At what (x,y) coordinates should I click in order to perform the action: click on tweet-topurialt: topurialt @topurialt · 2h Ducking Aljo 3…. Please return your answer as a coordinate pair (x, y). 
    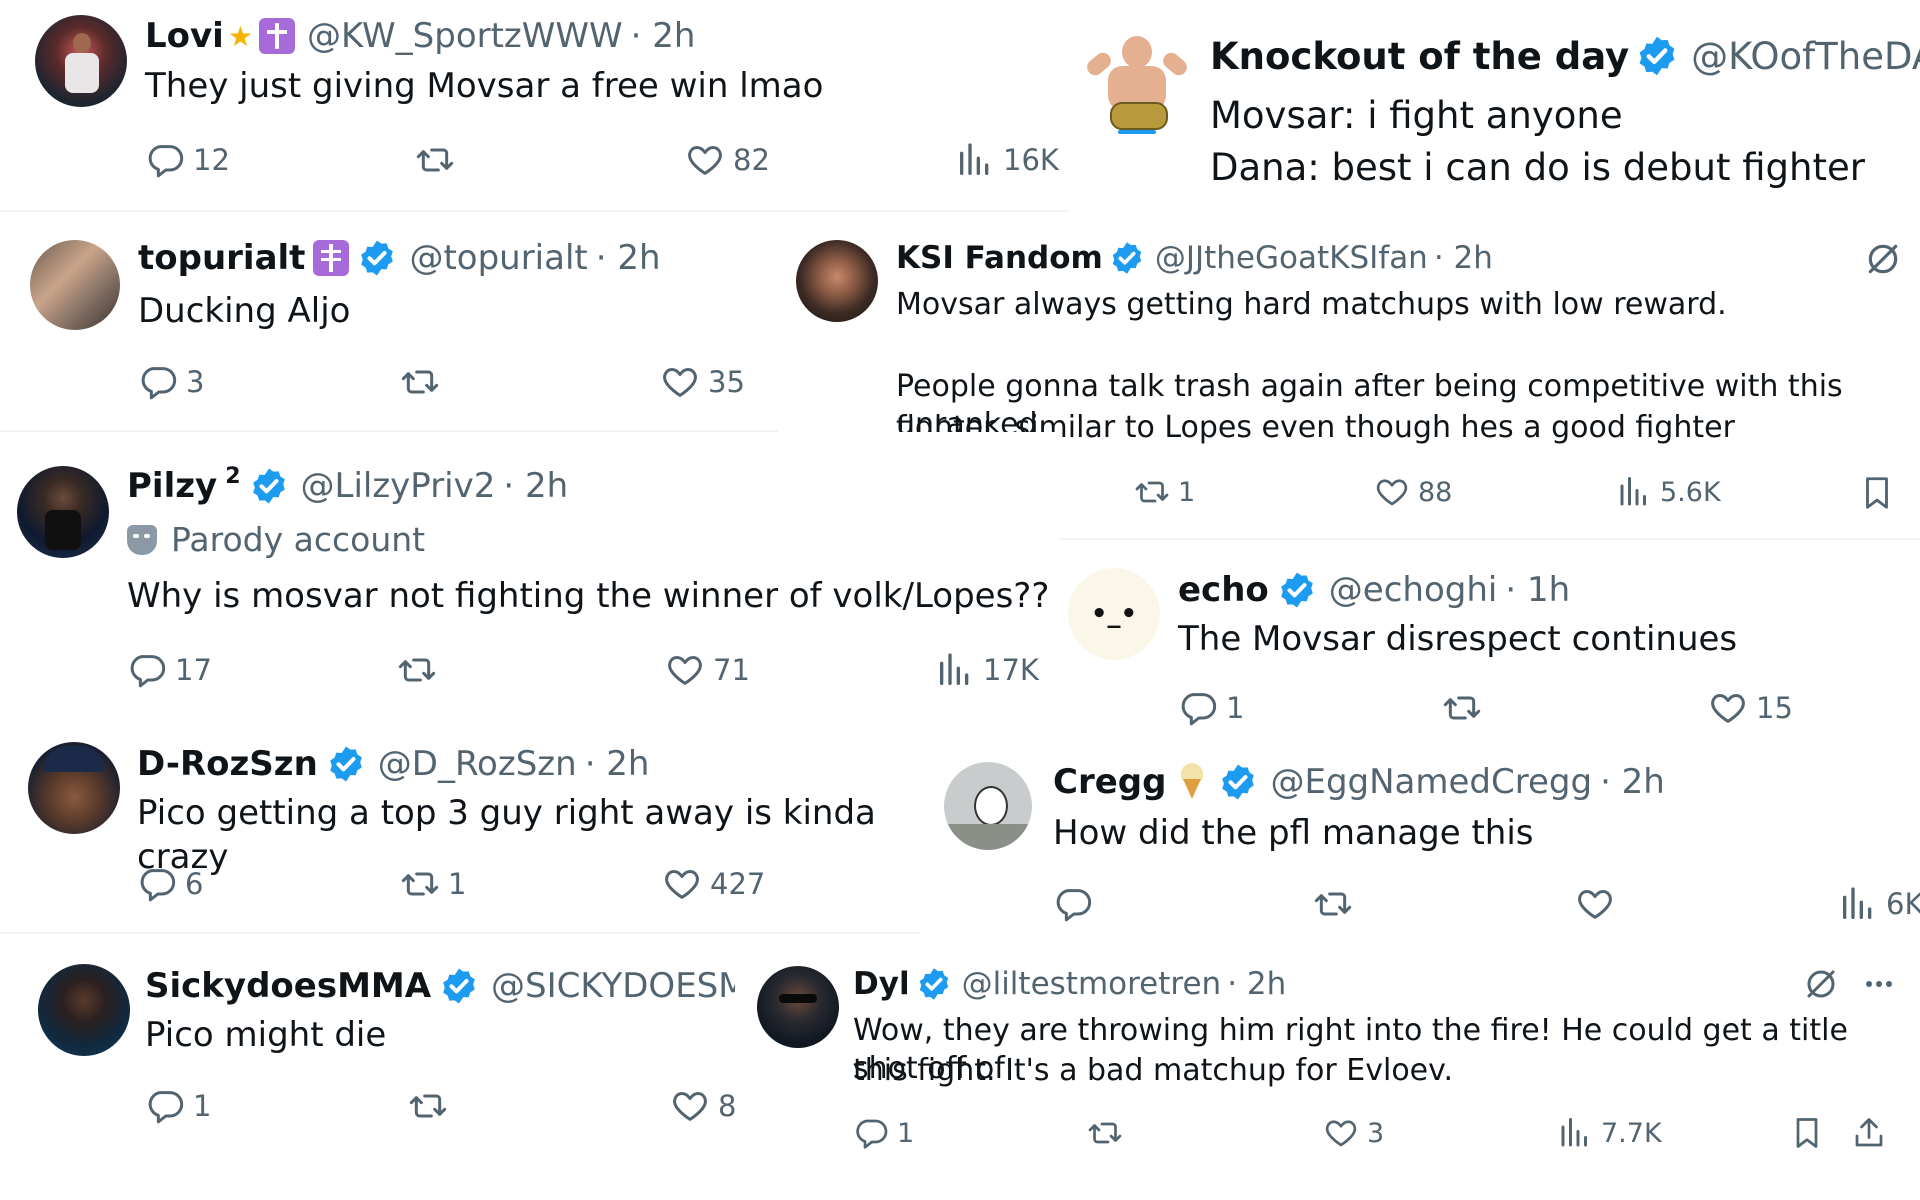
    Looking at the image, I should click on (389, 322).